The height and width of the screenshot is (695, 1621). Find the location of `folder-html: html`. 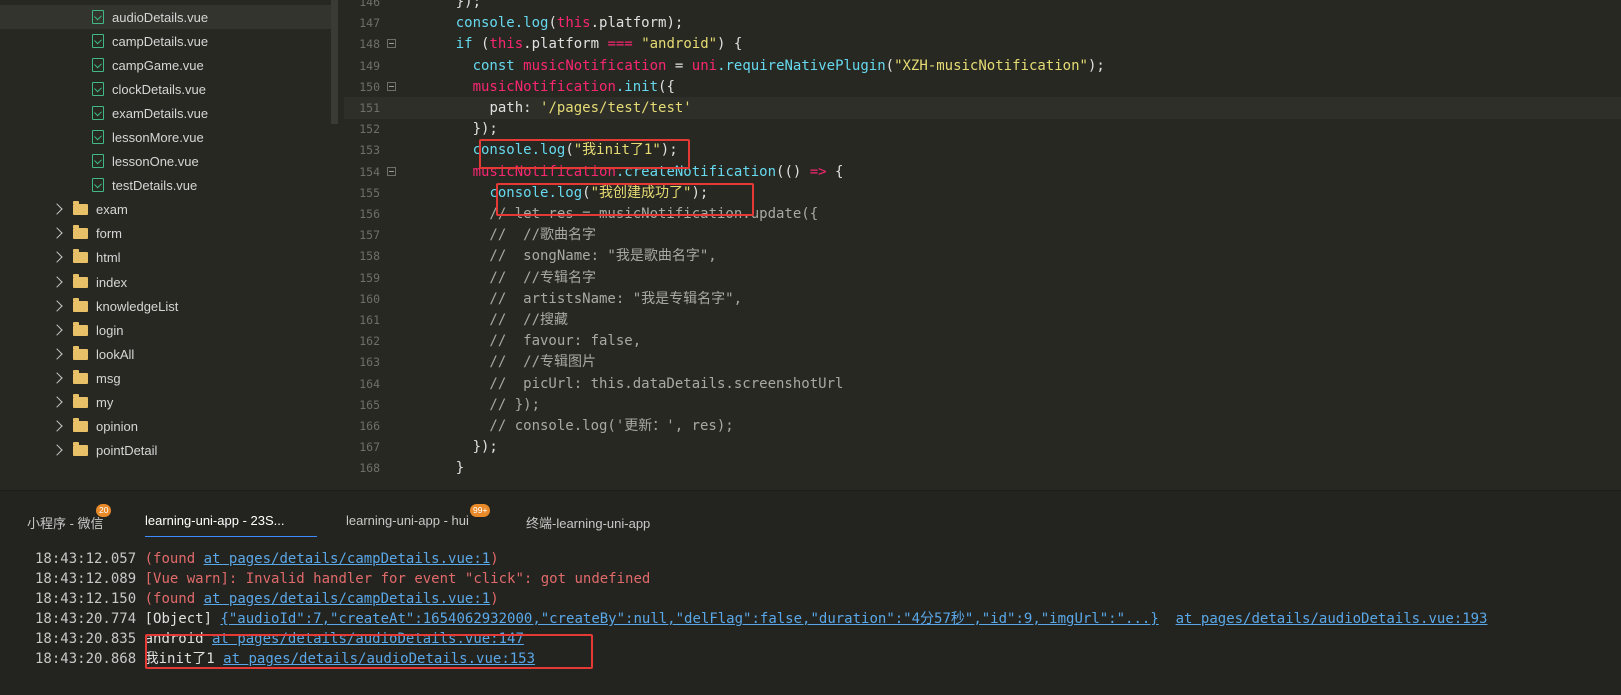

folder-html: html is located at coordinates (169, 257).